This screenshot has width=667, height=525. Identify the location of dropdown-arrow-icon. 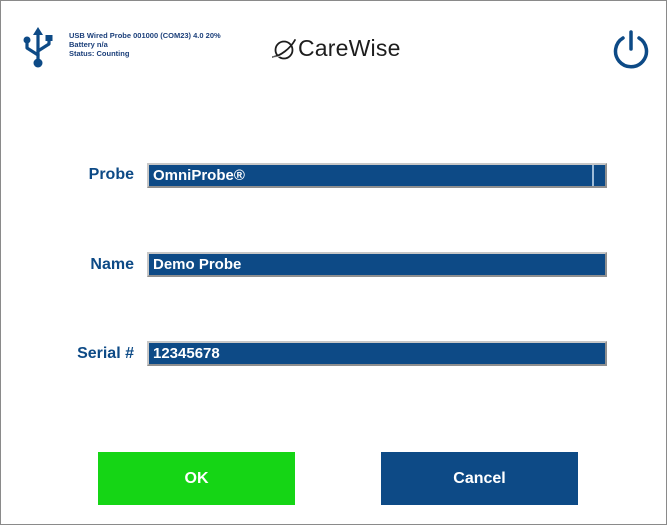
(598, 175).